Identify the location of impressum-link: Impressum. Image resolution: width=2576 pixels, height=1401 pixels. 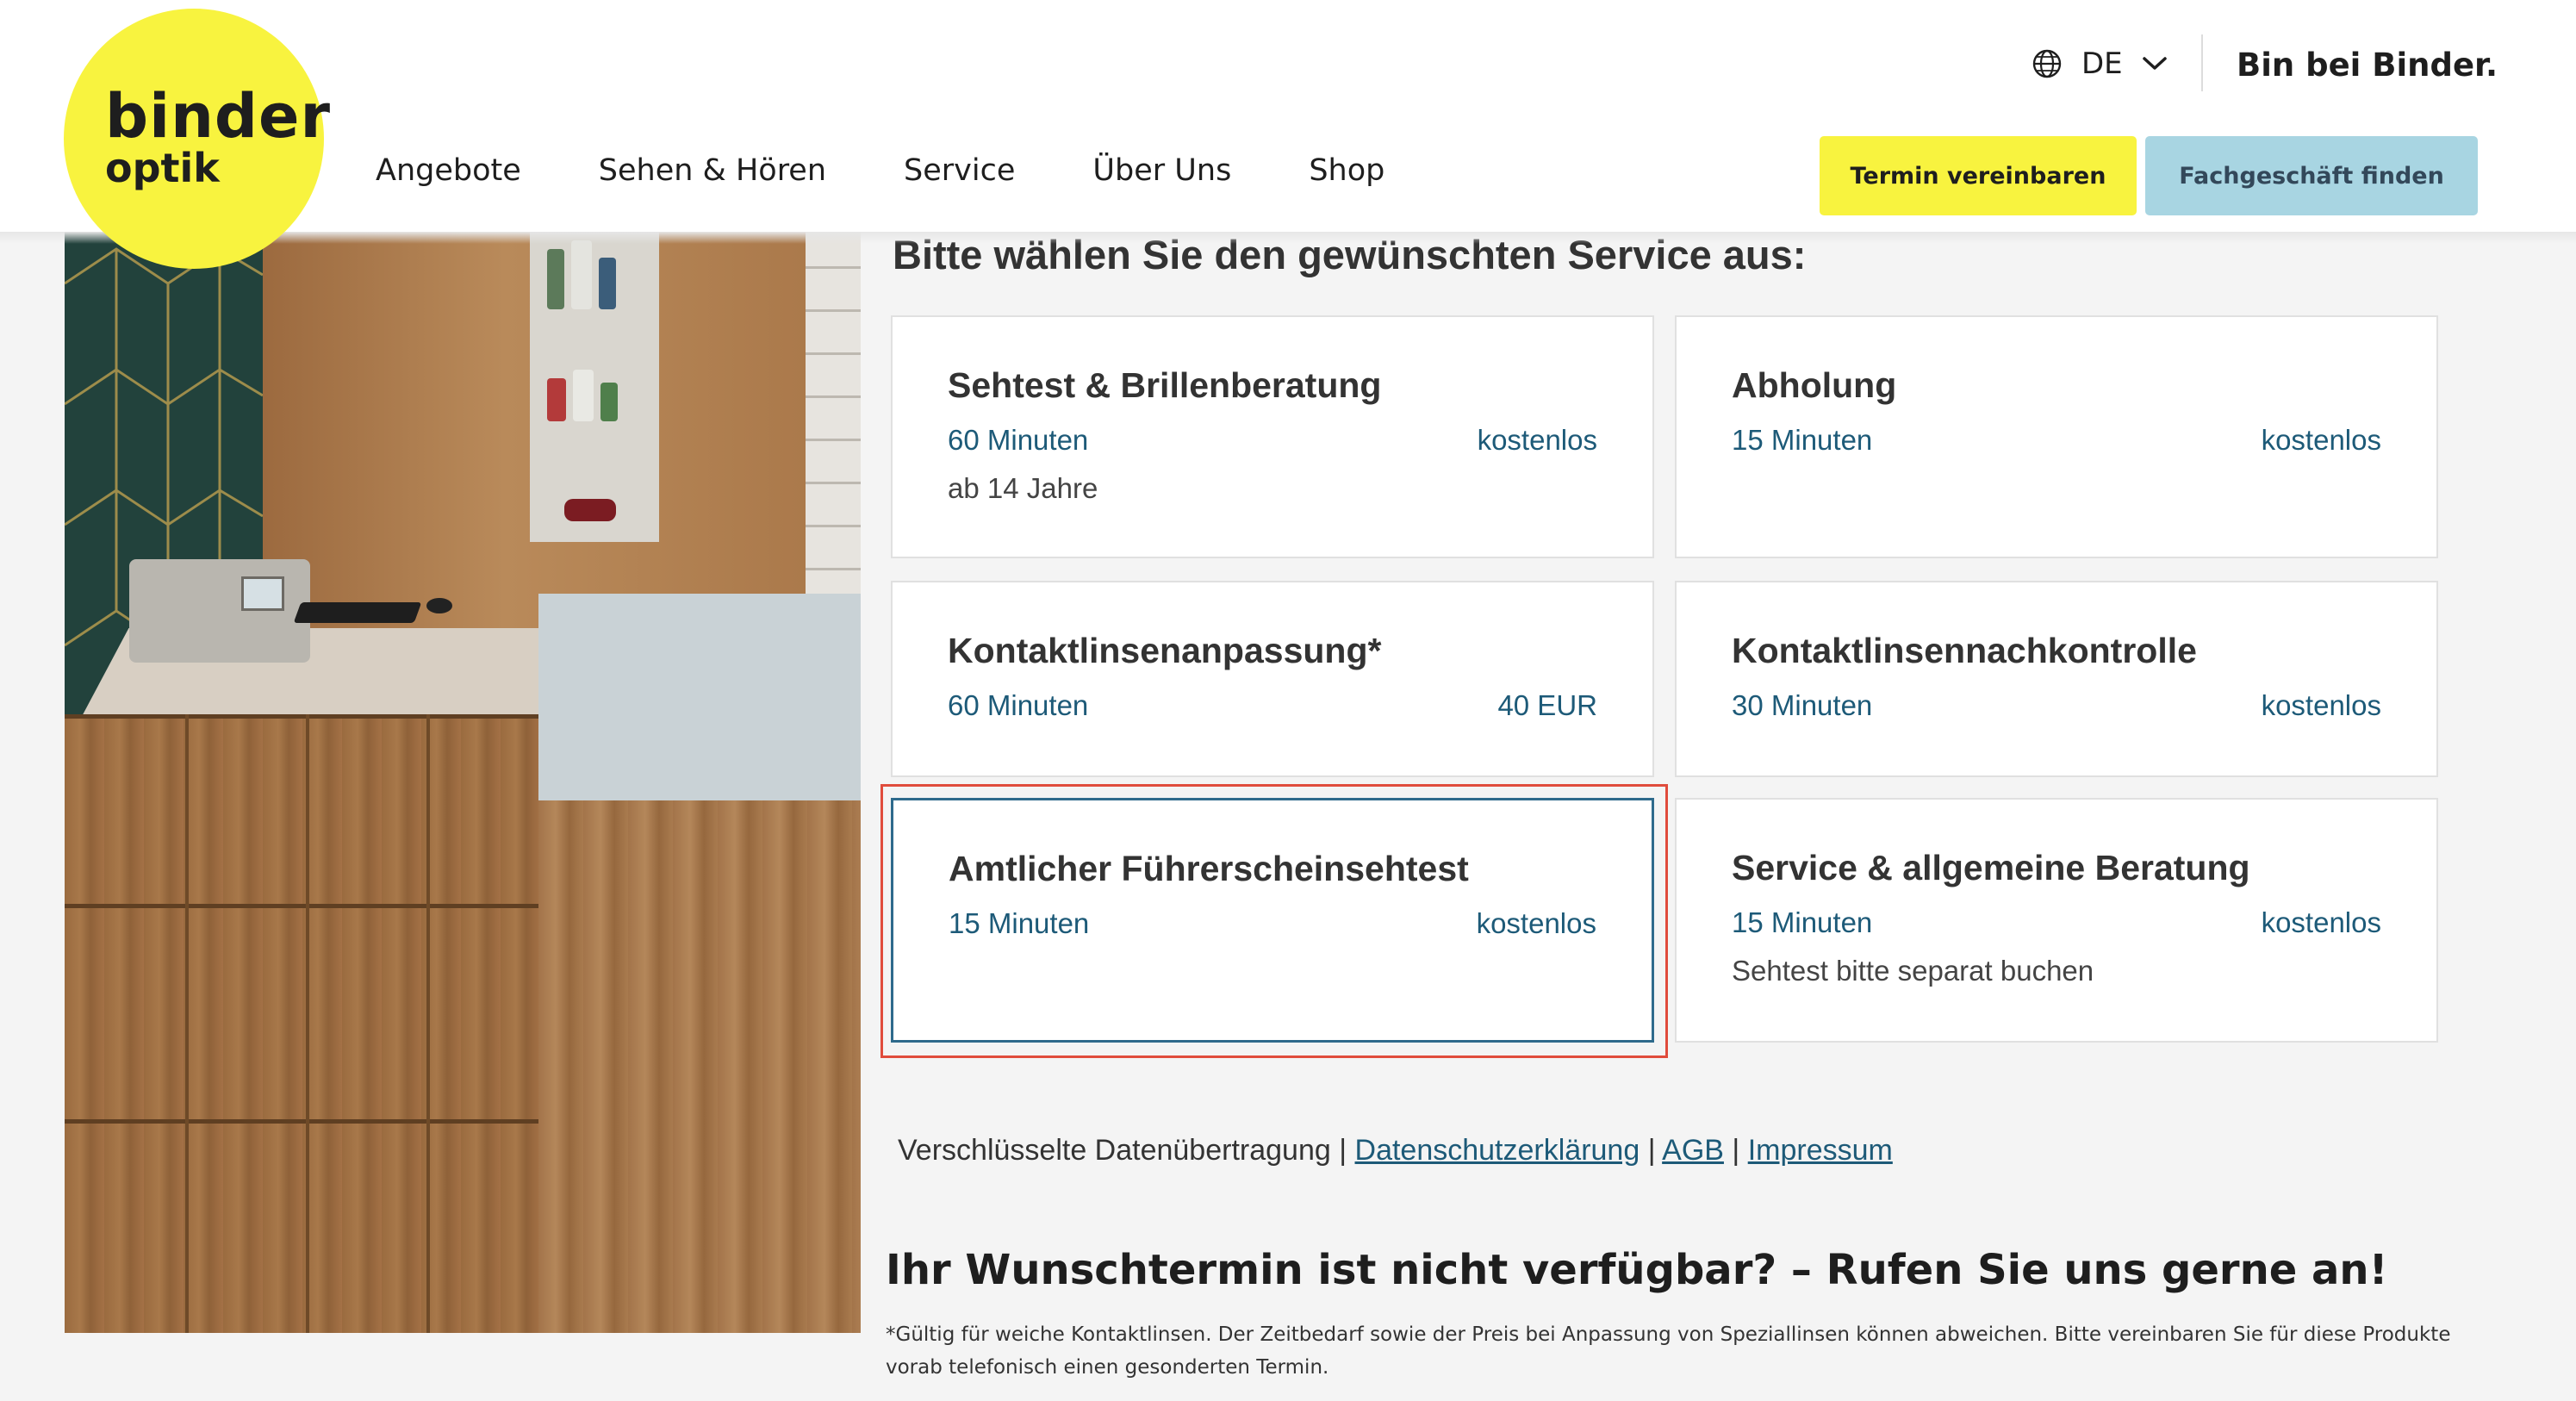
(1821, 1150).